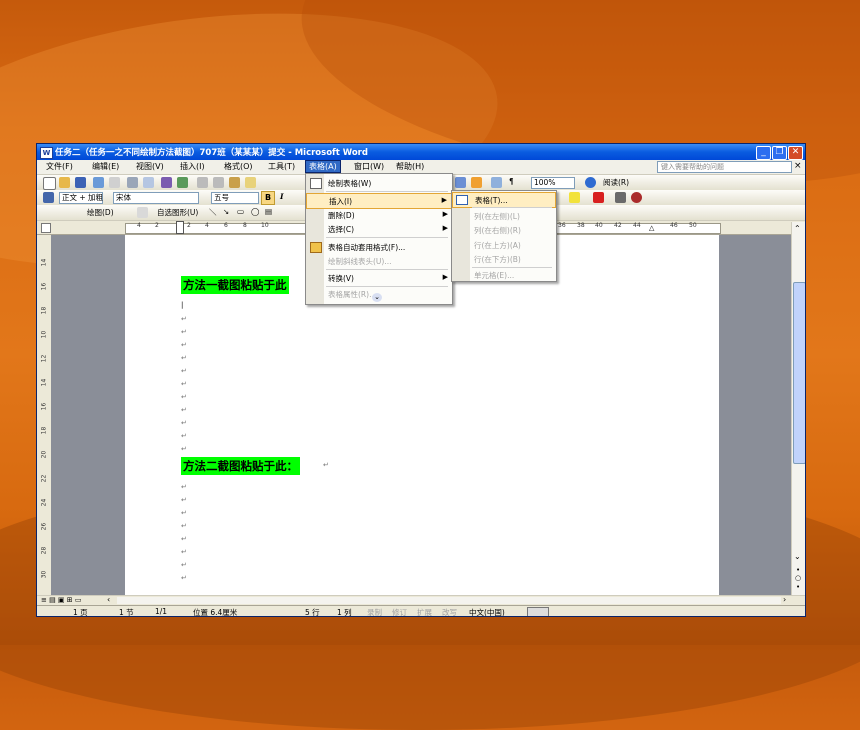 The image size is (860, 730). I want to click on view-buttons: ≡ ▤ ▣ ⊞ ▭, so click(61, 600).